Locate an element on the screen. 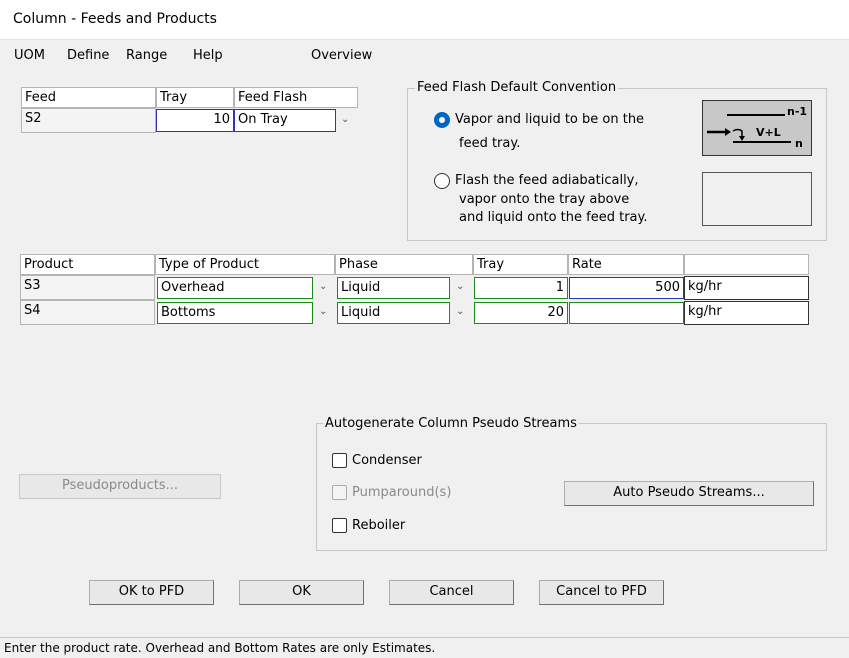 The height and width of the screenshot is (658, 849). product-tray-input: 20 is located at coordinates (521, 313).